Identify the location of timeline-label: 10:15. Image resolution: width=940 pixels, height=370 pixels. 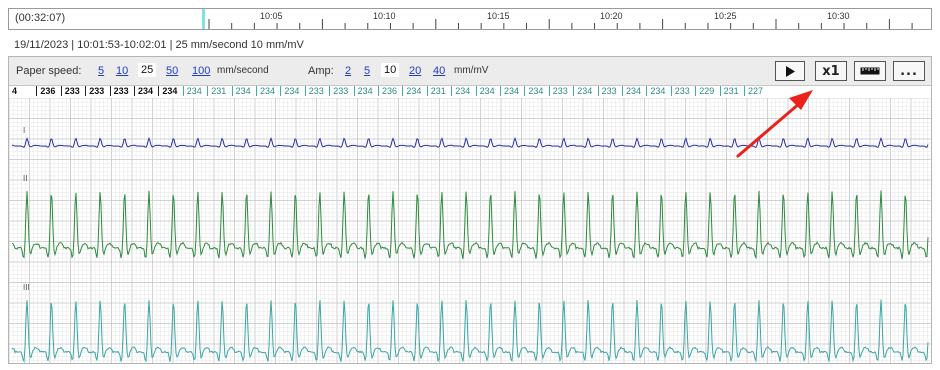
(498, 16).